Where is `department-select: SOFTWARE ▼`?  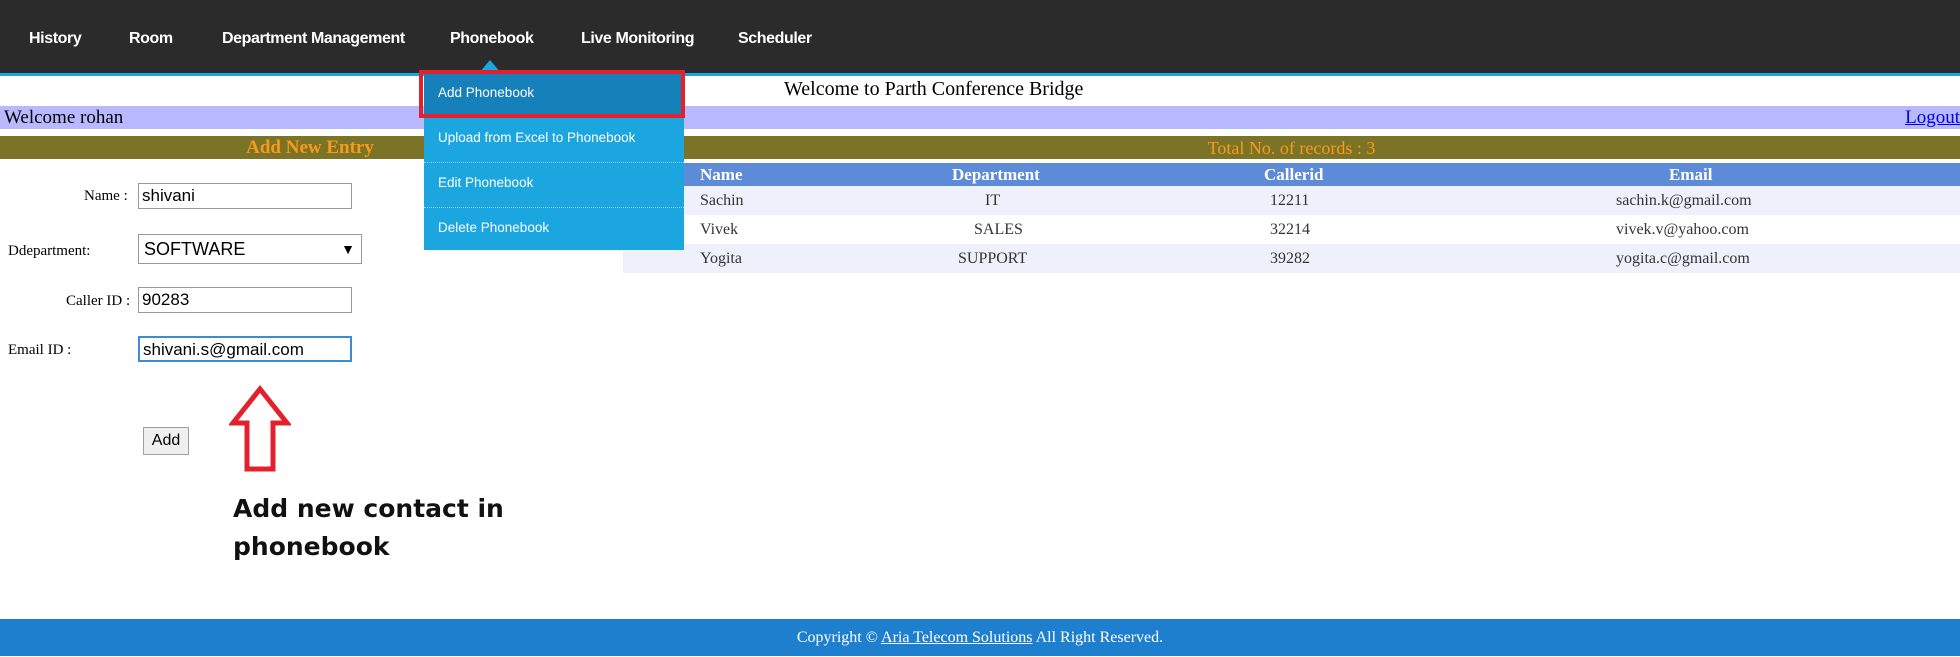
department-select: SOFTWARE ▼ is located at coordinates (250, 249).